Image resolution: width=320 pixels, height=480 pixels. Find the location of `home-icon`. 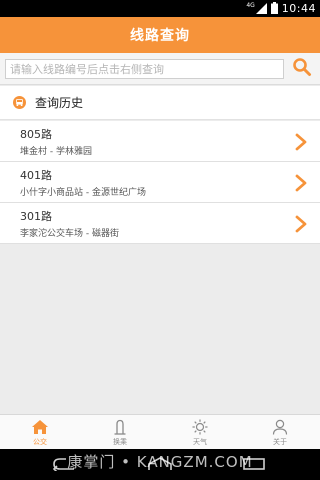

home-icon is located at coordinates (40, 427).